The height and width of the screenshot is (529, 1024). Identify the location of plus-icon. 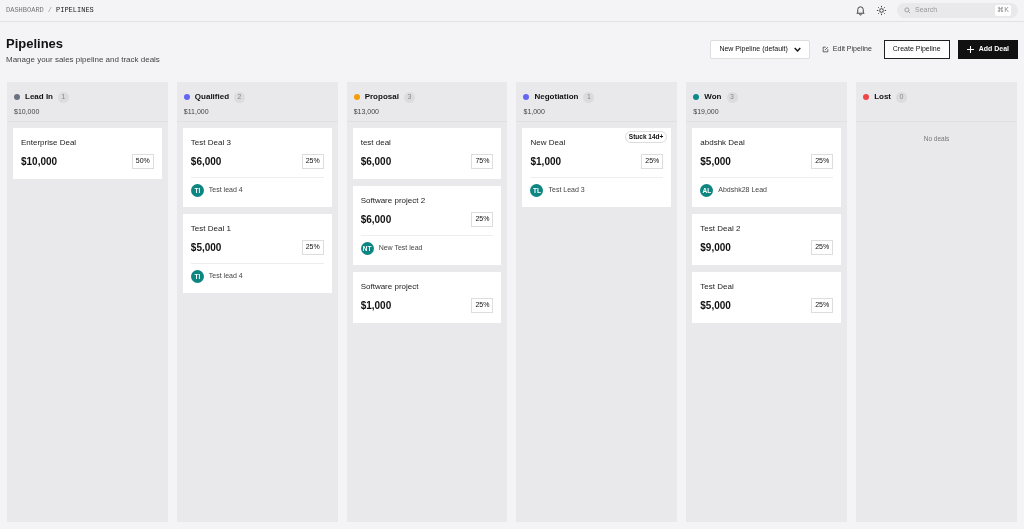
(970, 49).